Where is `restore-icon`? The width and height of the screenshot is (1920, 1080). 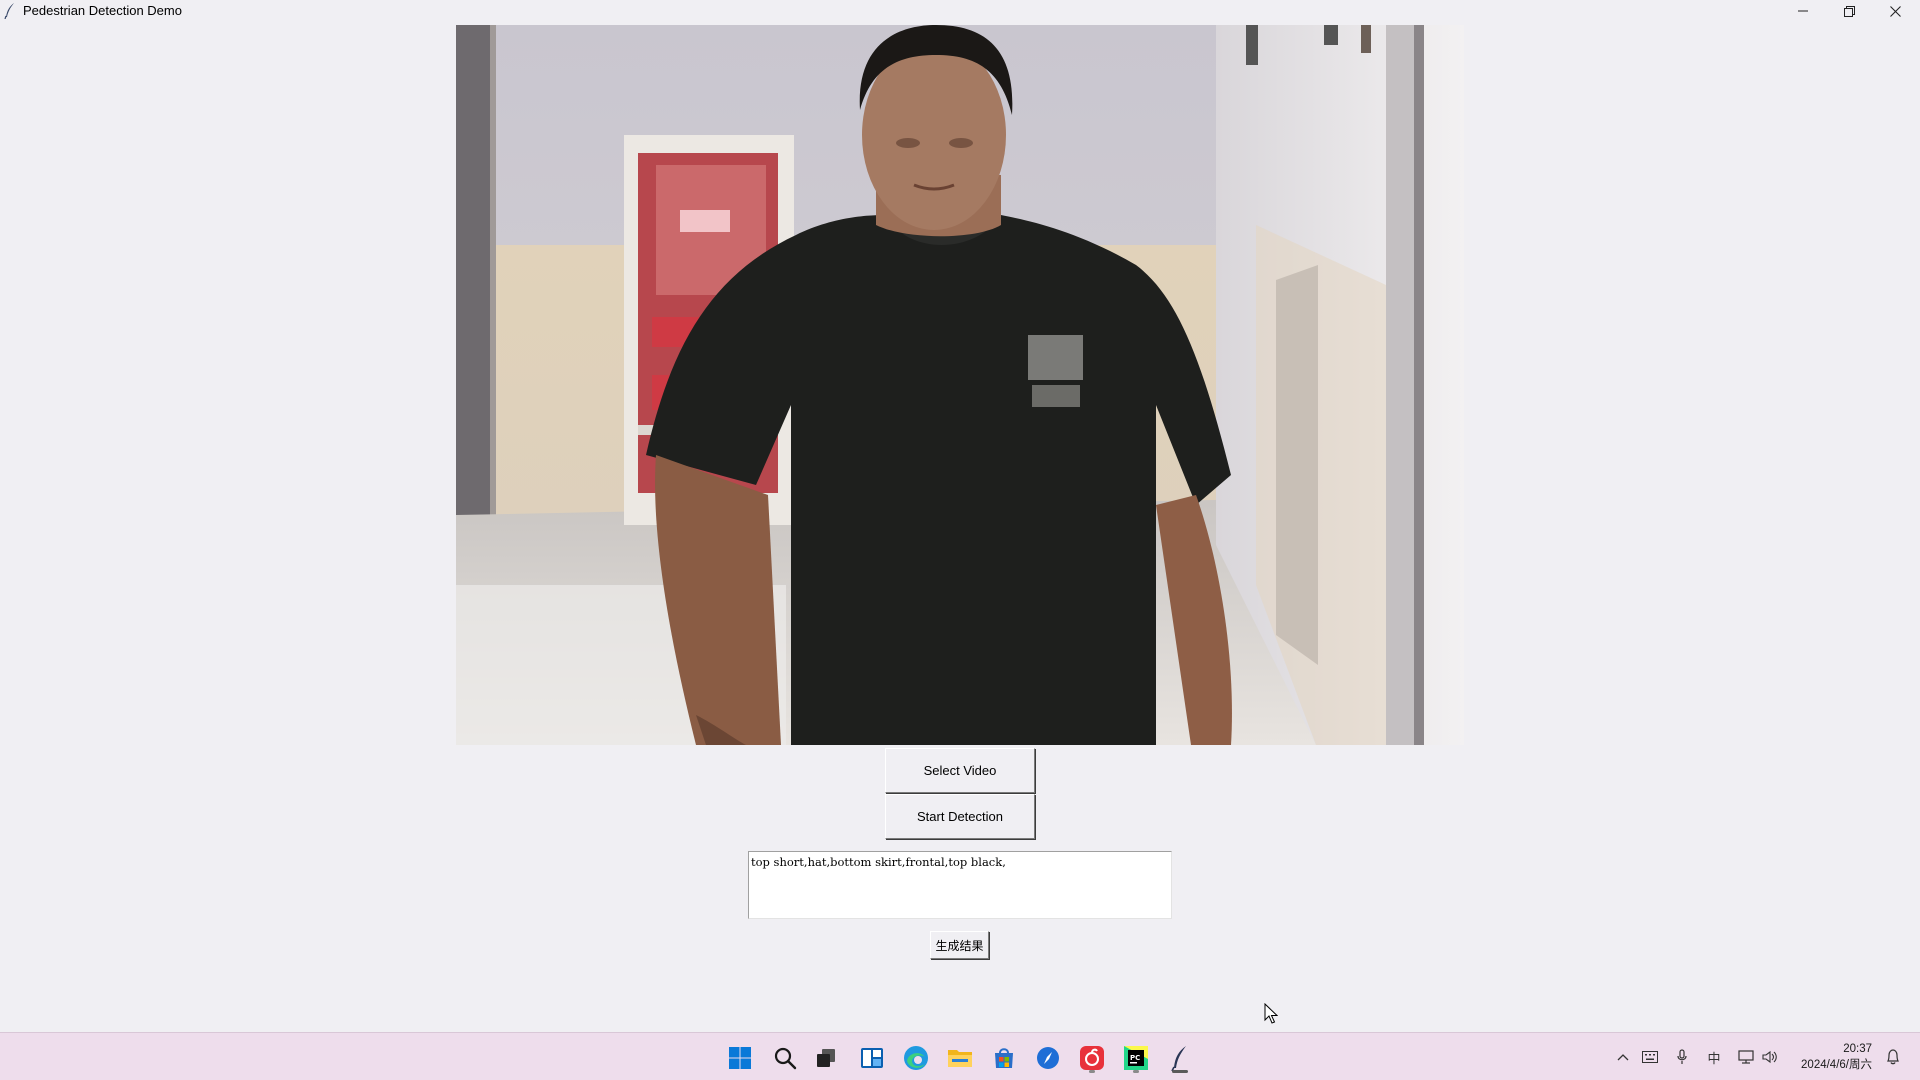
restore-icon is located at coordinates (1849, 11).